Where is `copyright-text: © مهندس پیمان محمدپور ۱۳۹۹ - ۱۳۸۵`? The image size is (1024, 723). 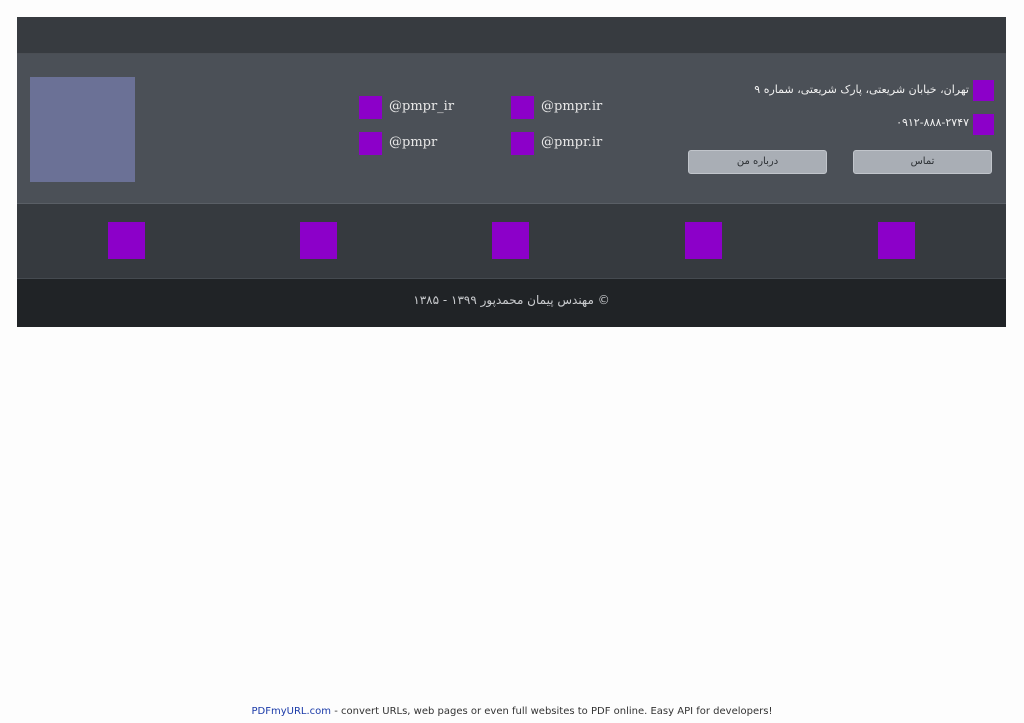
copyright-text: © مهندس پیمان محمدپور ۱۳۹۹ - ۱۳۸۵ is located at coordinates (511, 300).